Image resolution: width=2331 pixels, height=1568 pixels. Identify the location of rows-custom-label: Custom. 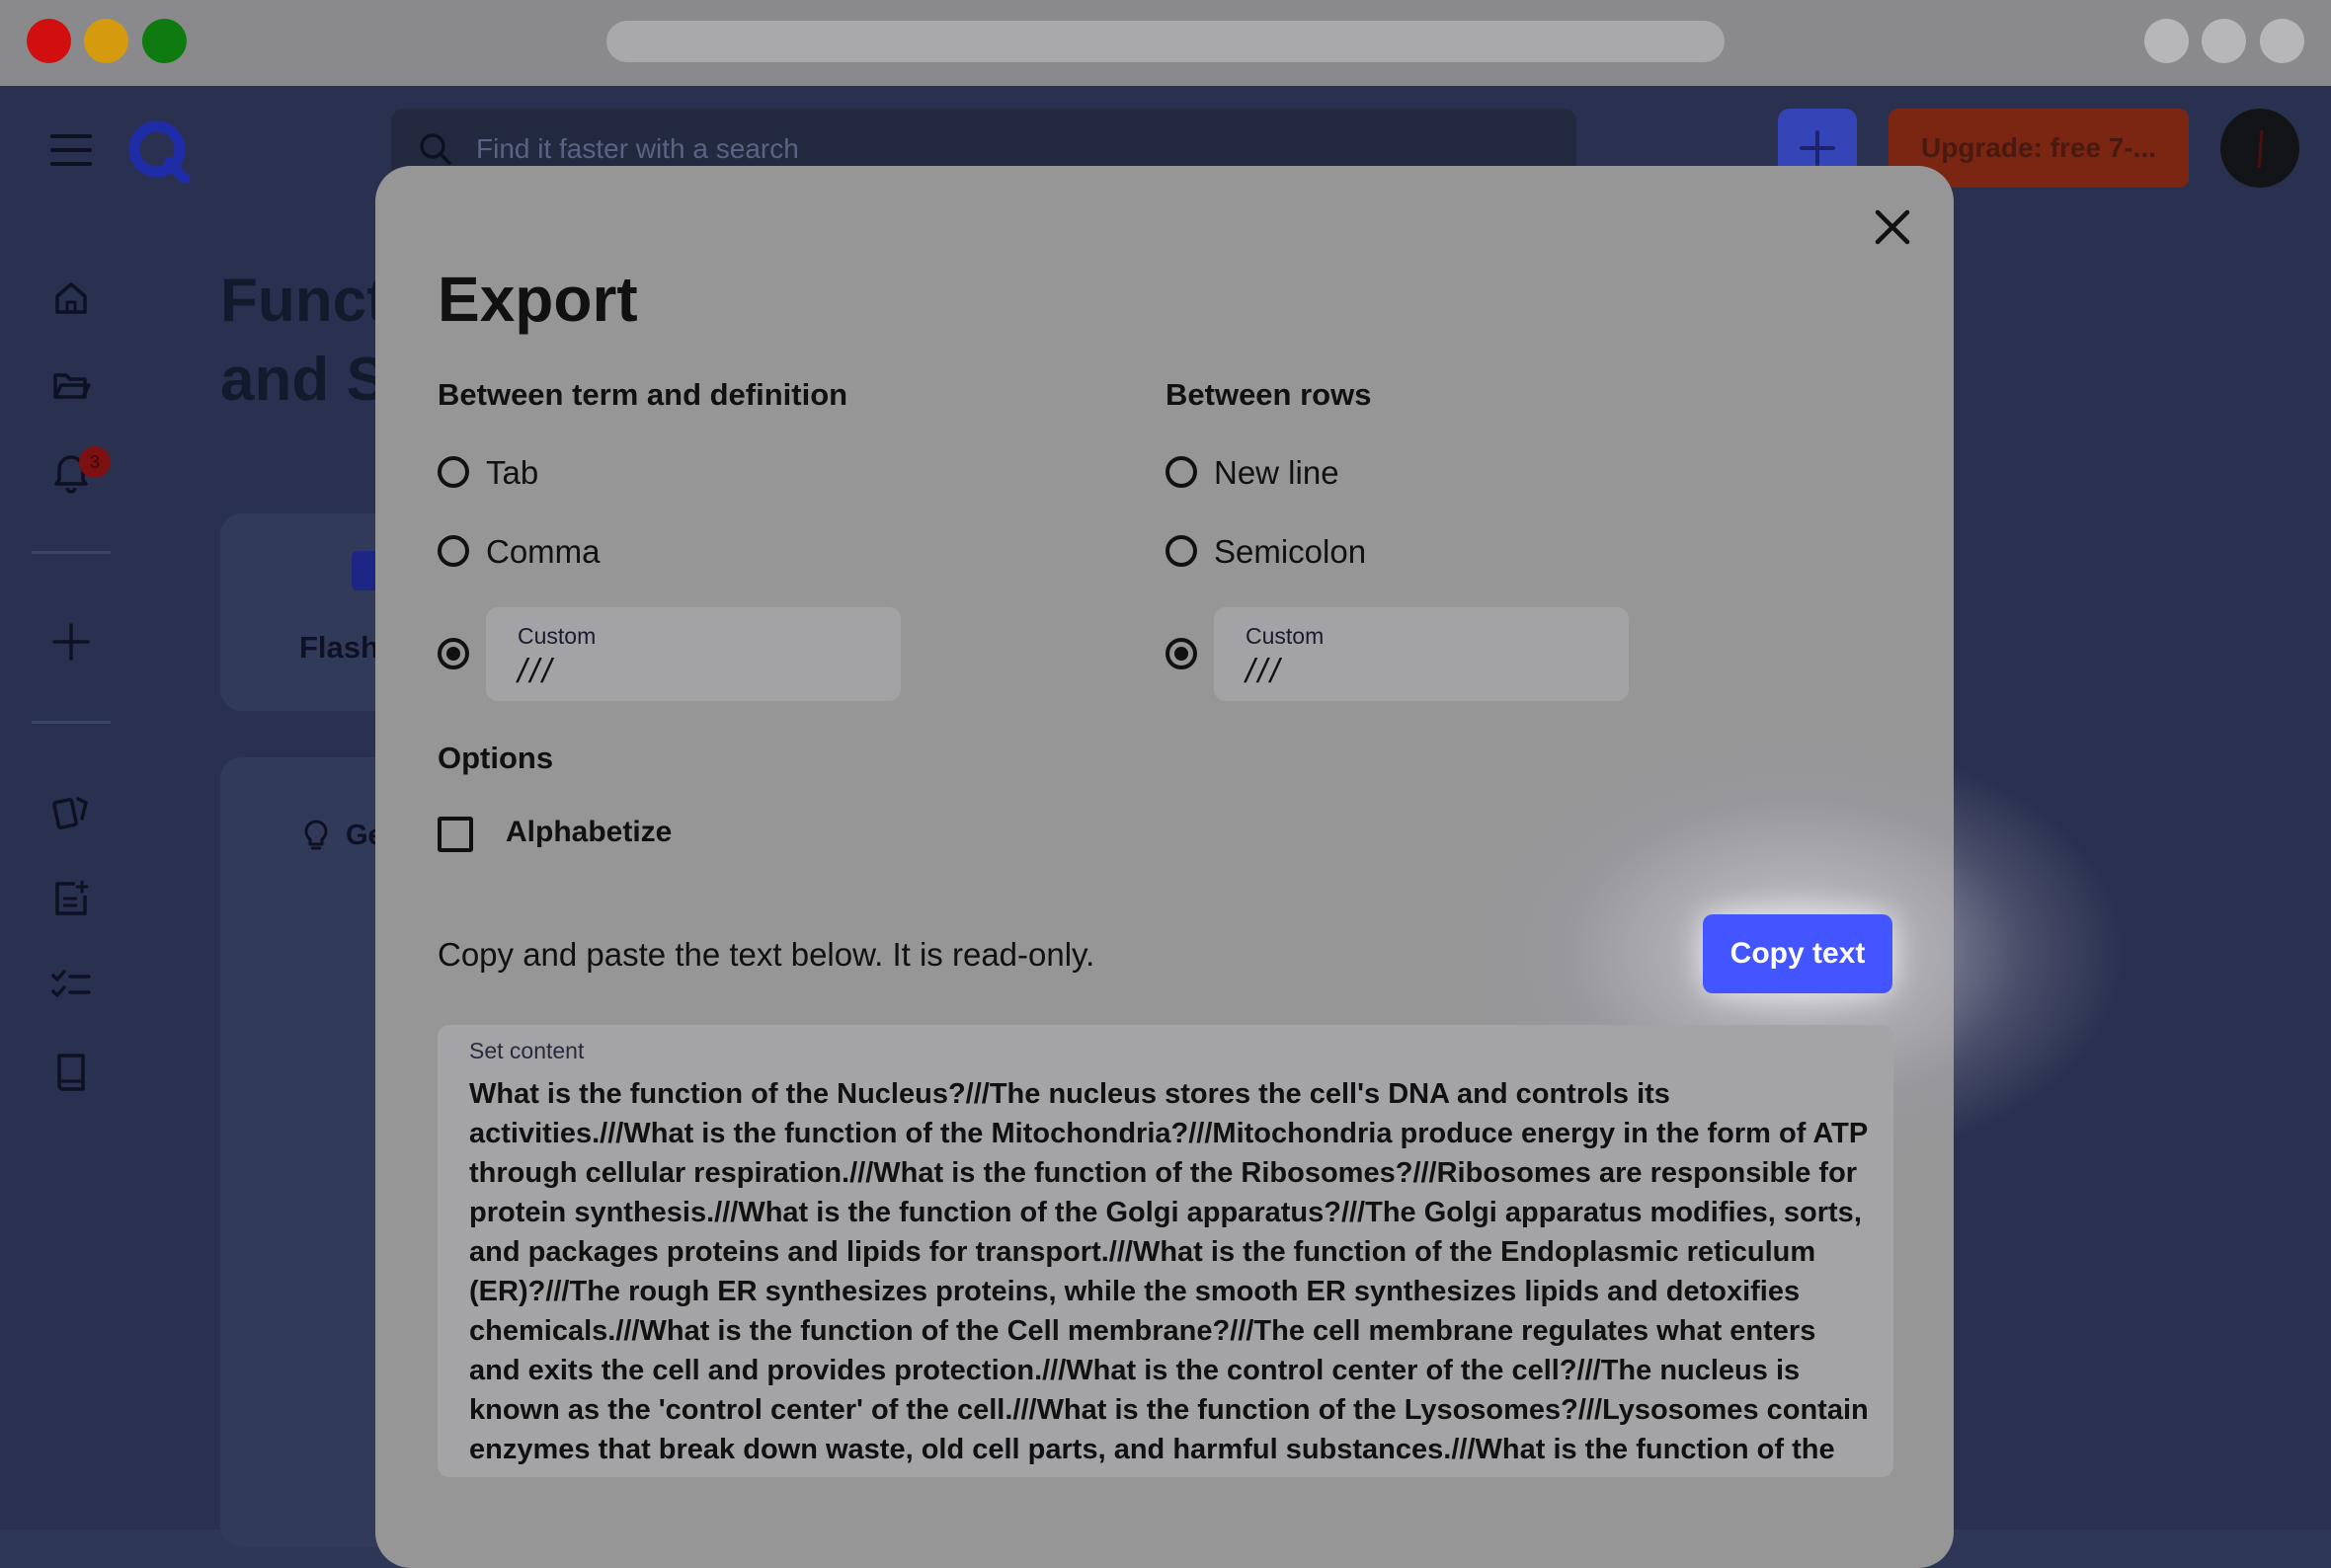
(1285, 636).